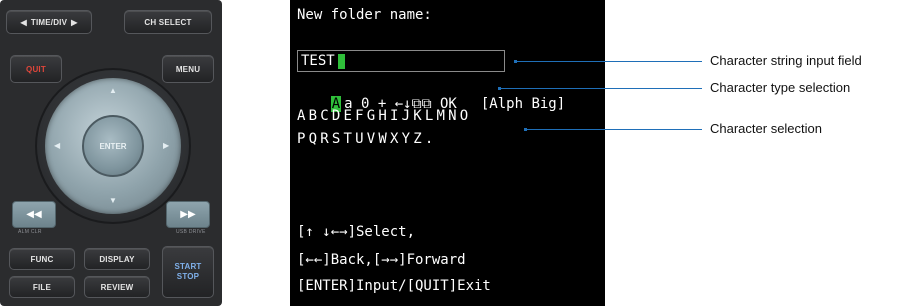 This screenshot has height=306, width=909. I want to click on review-label: REVIEW, so click(117, 287).